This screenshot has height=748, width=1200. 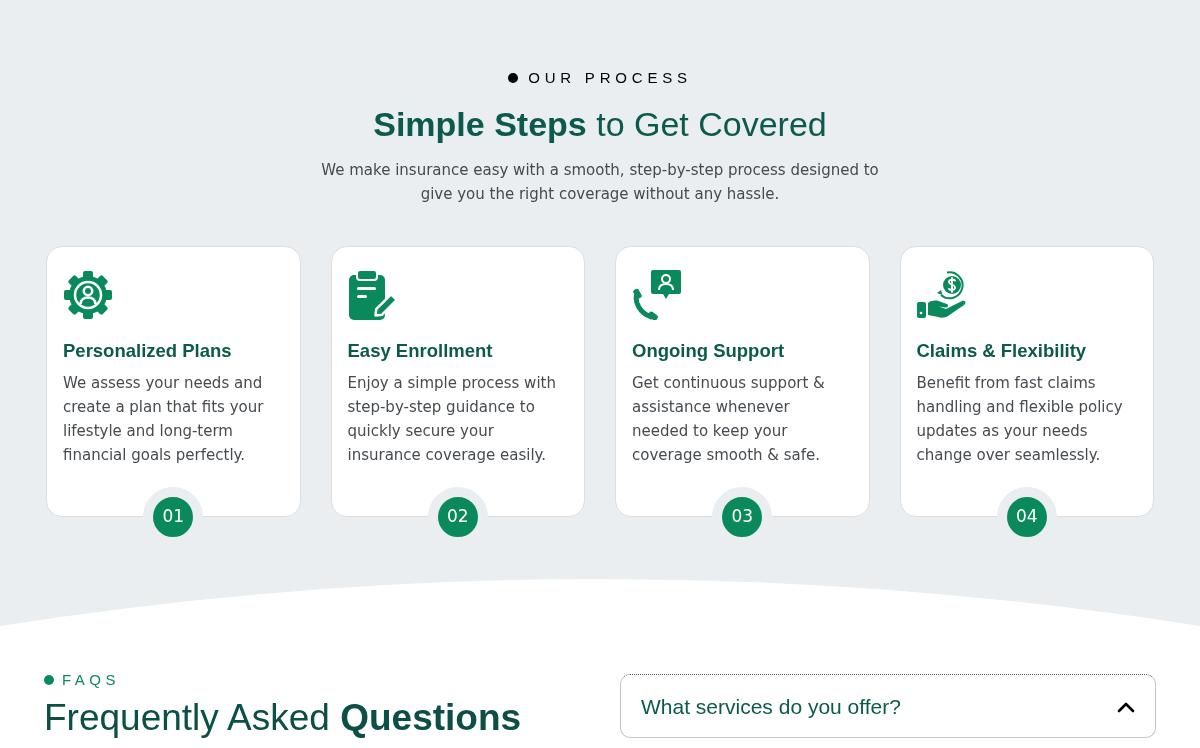 I want to click on section-intro: We make insurance easy with a smooth, step-by-step process designed to give you the right coverage without any hassle., so click(x=600, y=182).